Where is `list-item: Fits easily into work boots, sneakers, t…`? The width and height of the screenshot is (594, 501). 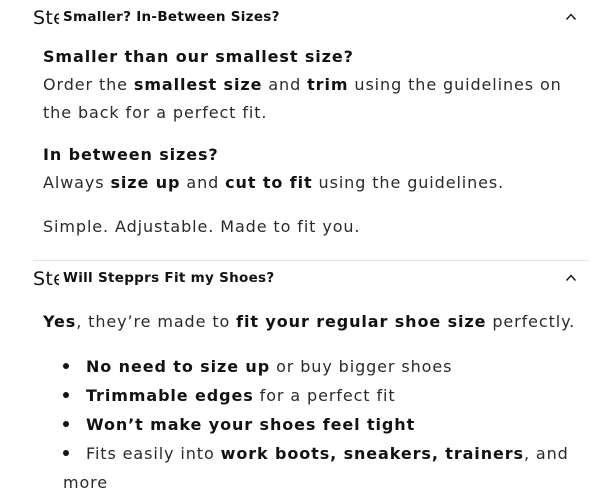
list-item: Fits easily into work boots, sneakers, t… is located at coordinates (316, 468).